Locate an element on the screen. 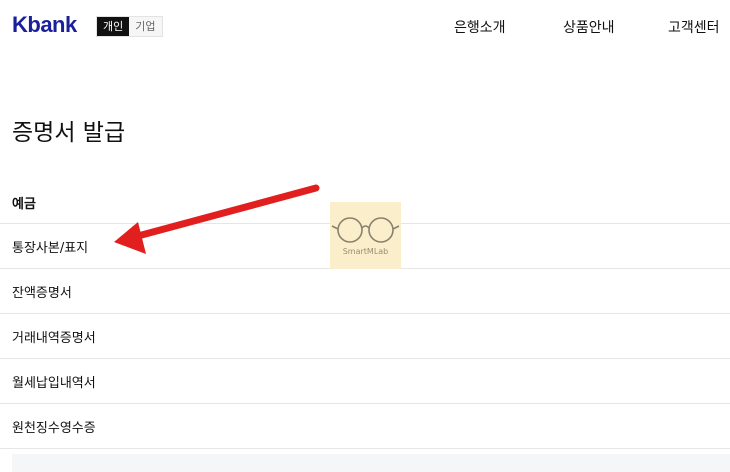 The height and width of the screenshot is (472, 730). list-item-label: 원천징수영수증 is located at coordinates (54, 428).